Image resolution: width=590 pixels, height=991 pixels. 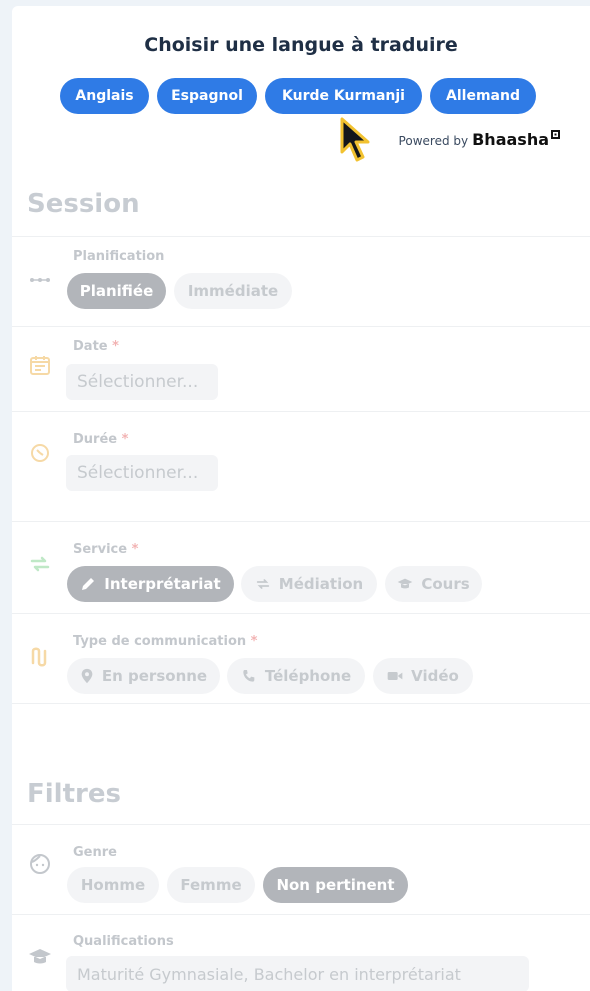 I want to click on location-pin-icon, so click(x=87, y=676).